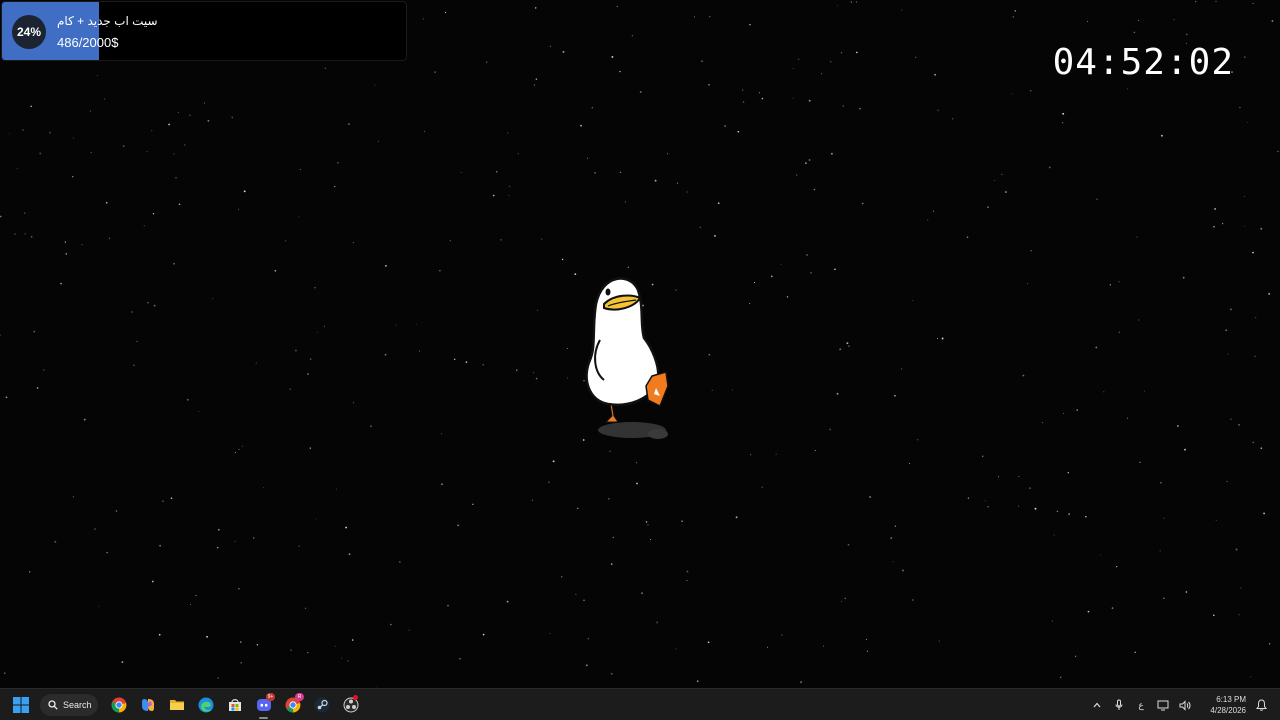  I want to click on folder-icon, so click(176, 705).